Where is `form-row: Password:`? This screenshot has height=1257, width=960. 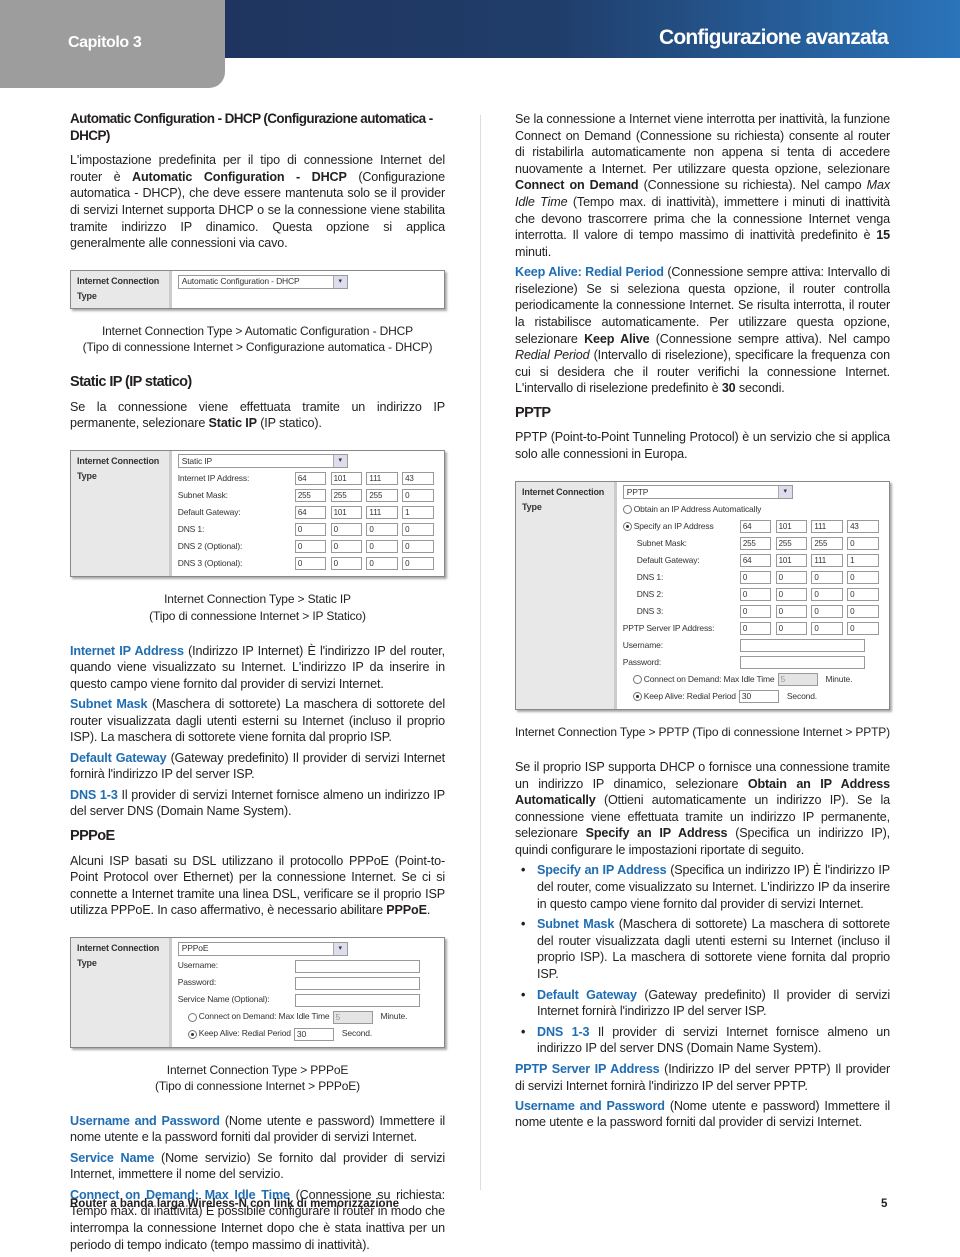 form-row: Password: is located at coordinates (308, 983).